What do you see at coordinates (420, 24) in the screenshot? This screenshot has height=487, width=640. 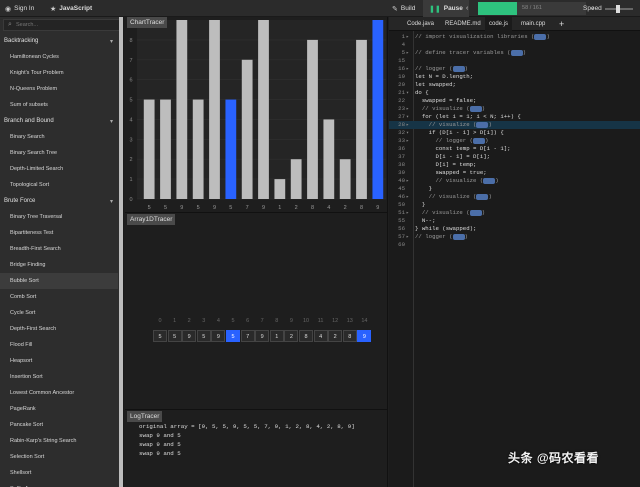 I see `tab-Code-java: Code.java` at bounding box center [420, 24].